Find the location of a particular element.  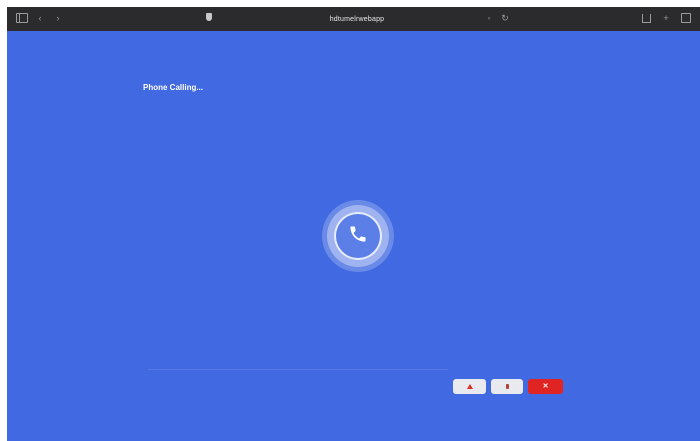

mic-icon is located at coordinates (469, 386).